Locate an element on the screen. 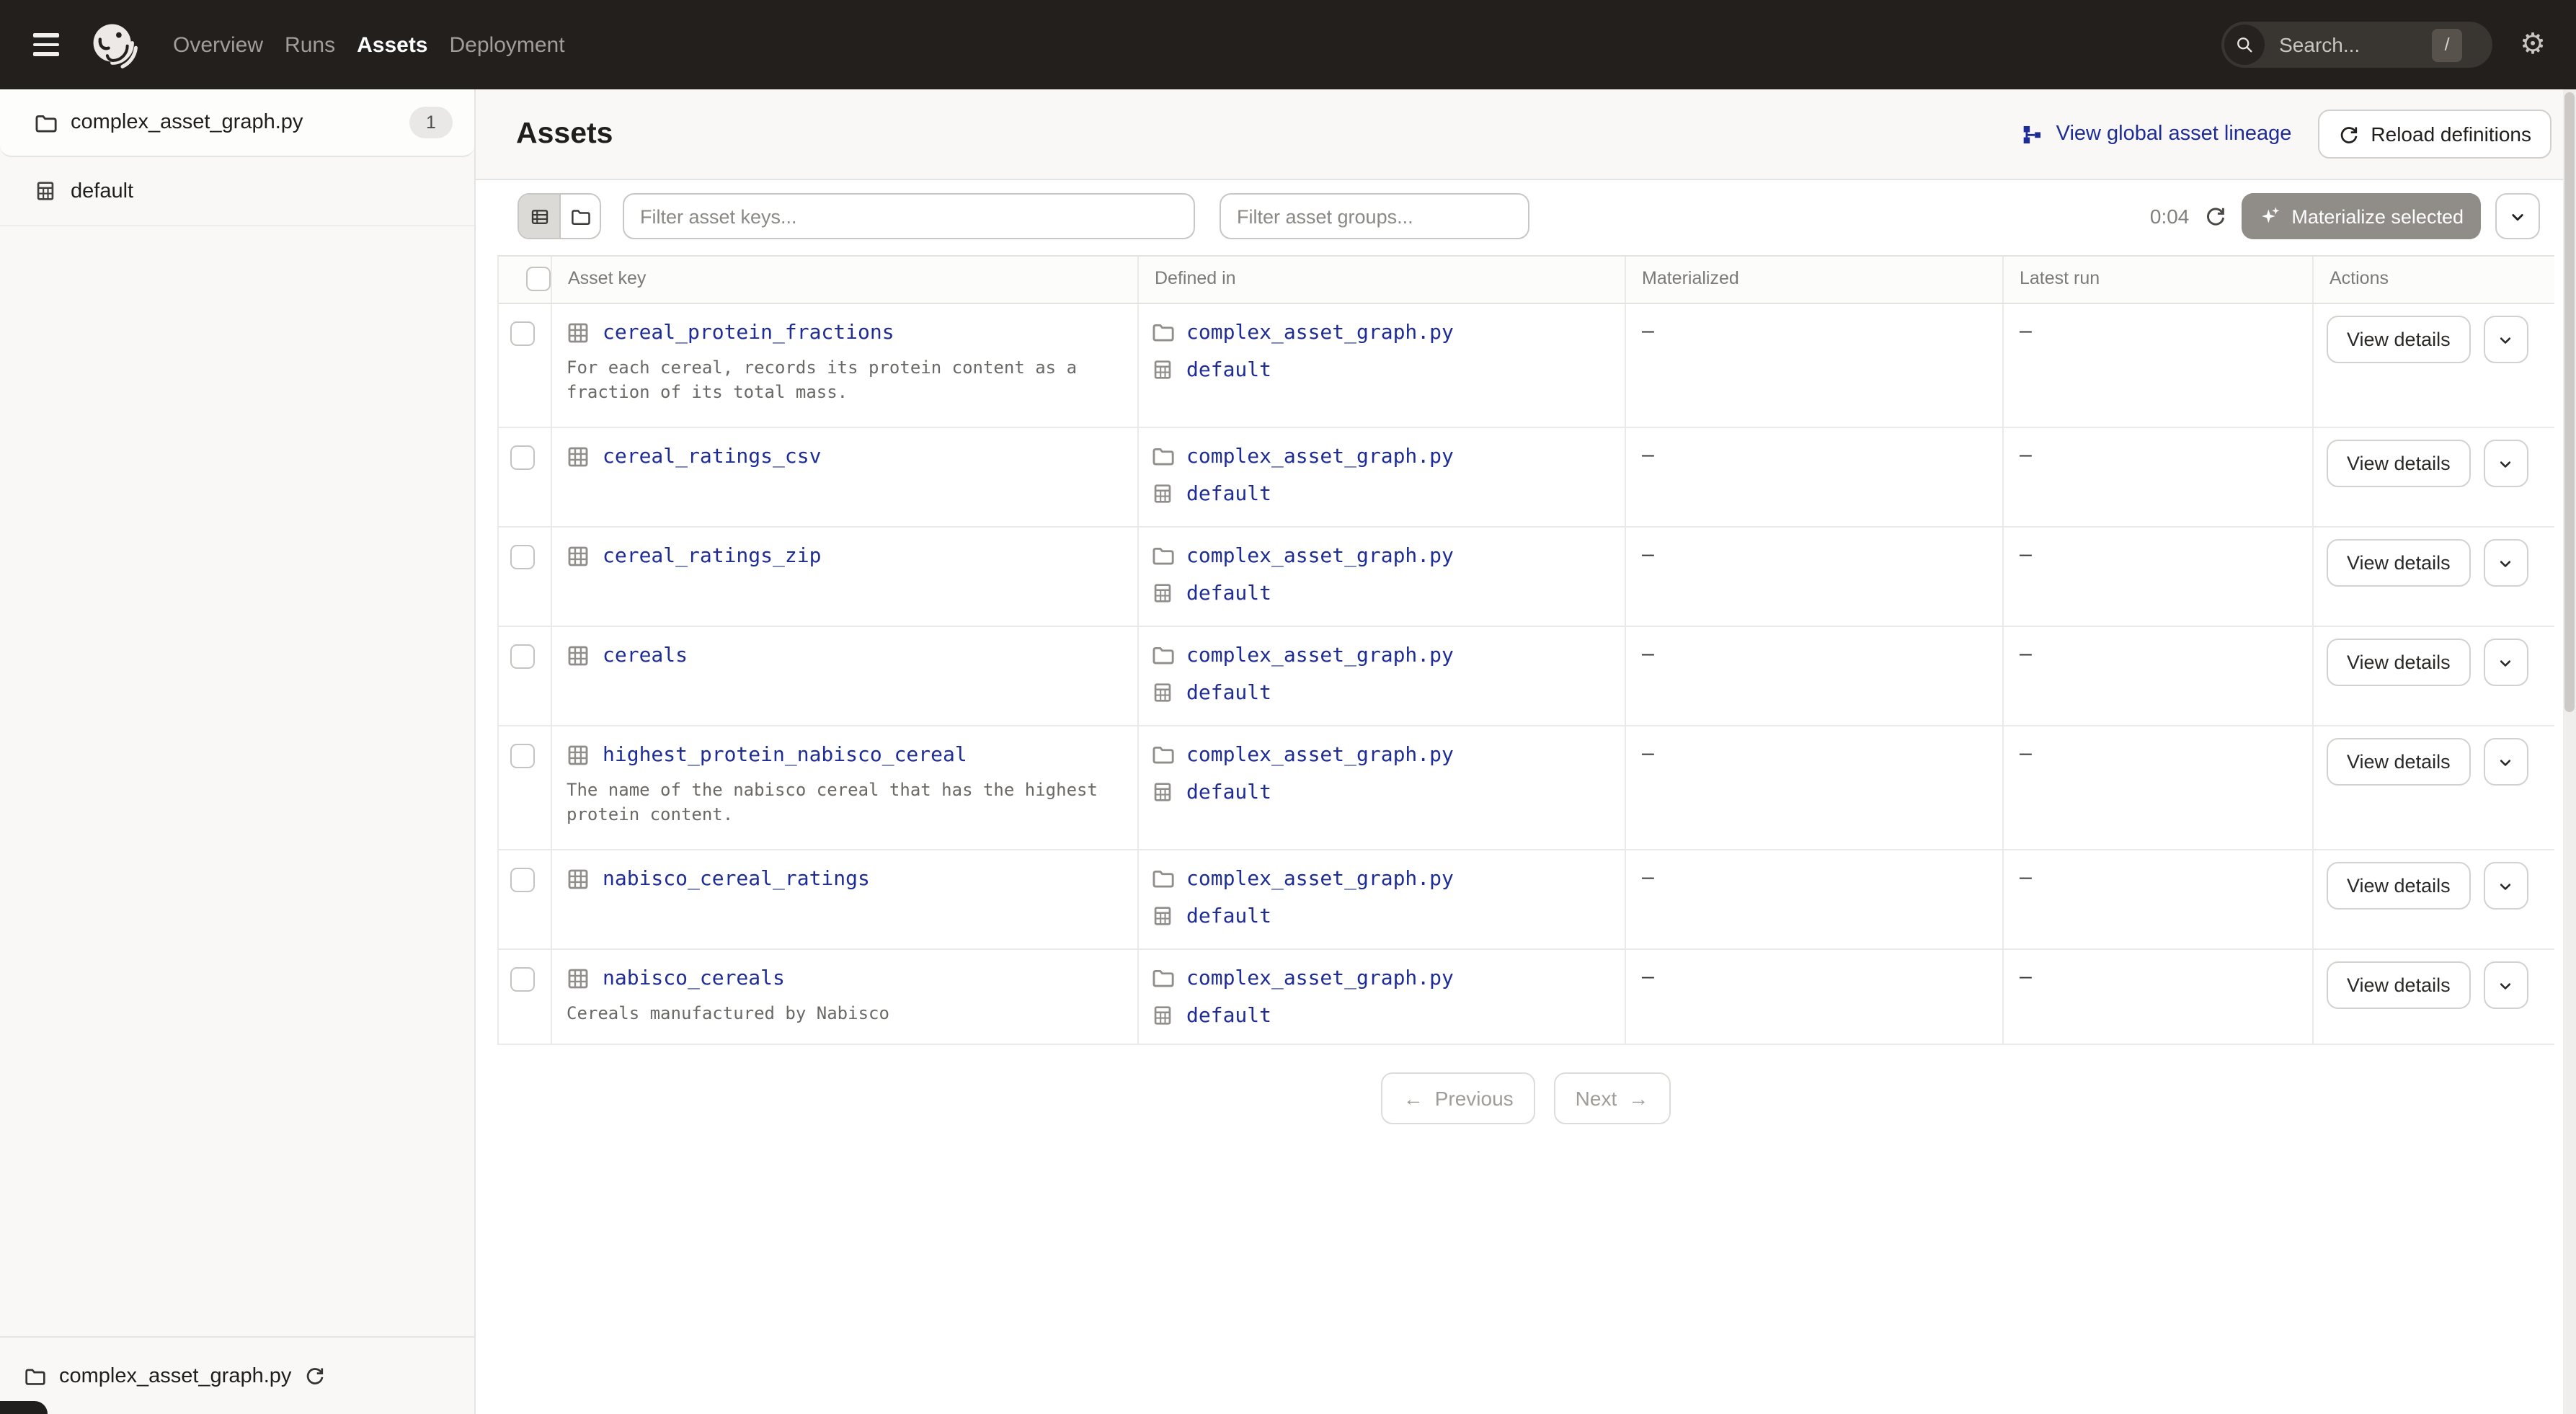 The image size is (2576, 1414). sidebar-item-group-default: default is located at coordinates (237, 191).